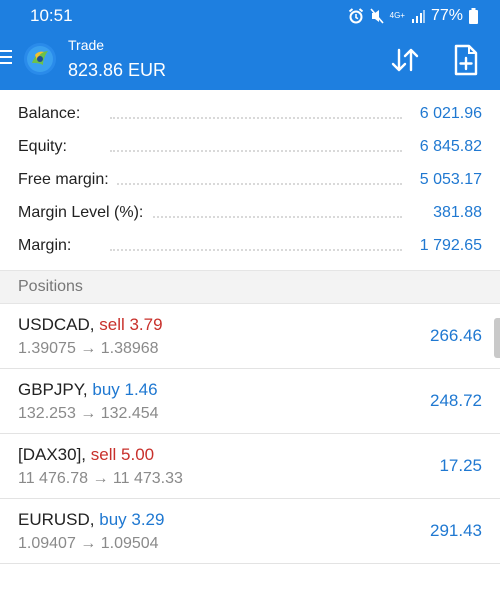  I want to click on edge-panel-handle, so click(497, 338).